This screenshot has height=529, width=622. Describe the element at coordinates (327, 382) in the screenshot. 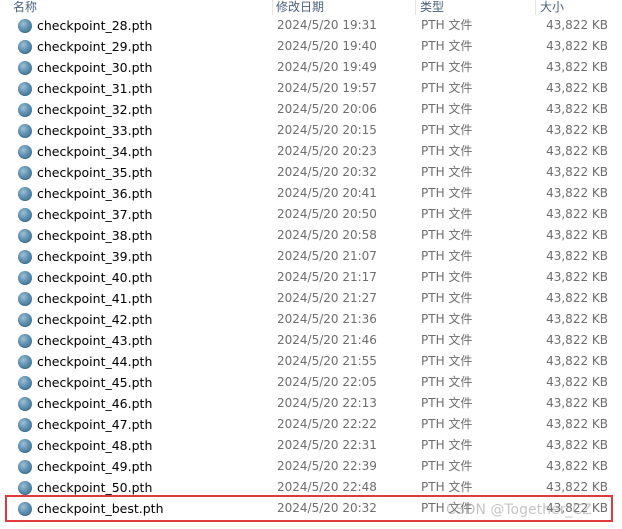

I see `file-date: 2024/5/20 22:05` at that location.